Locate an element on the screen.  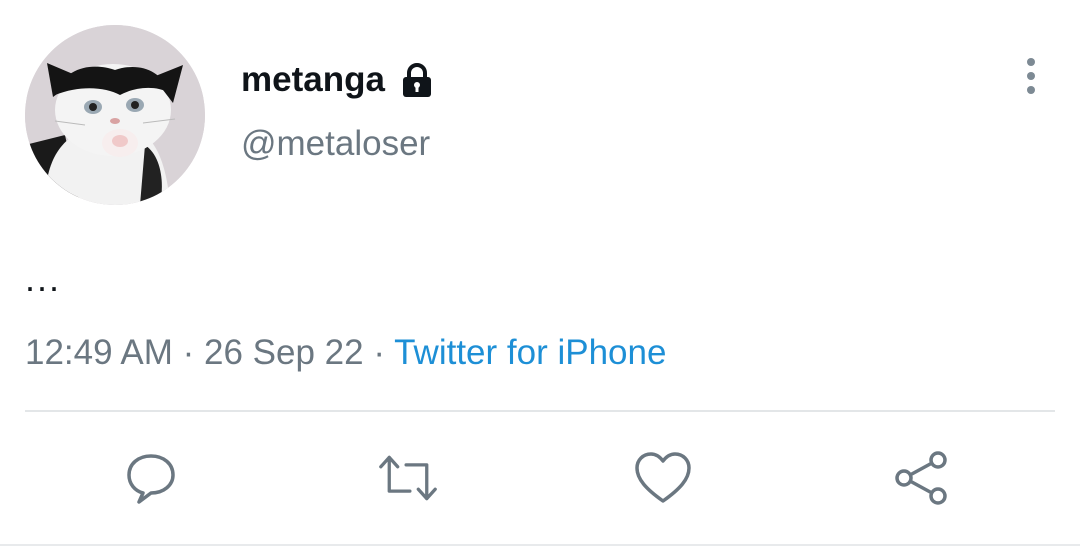
user-handle: @metaloser is located at coordinates (335, 144).